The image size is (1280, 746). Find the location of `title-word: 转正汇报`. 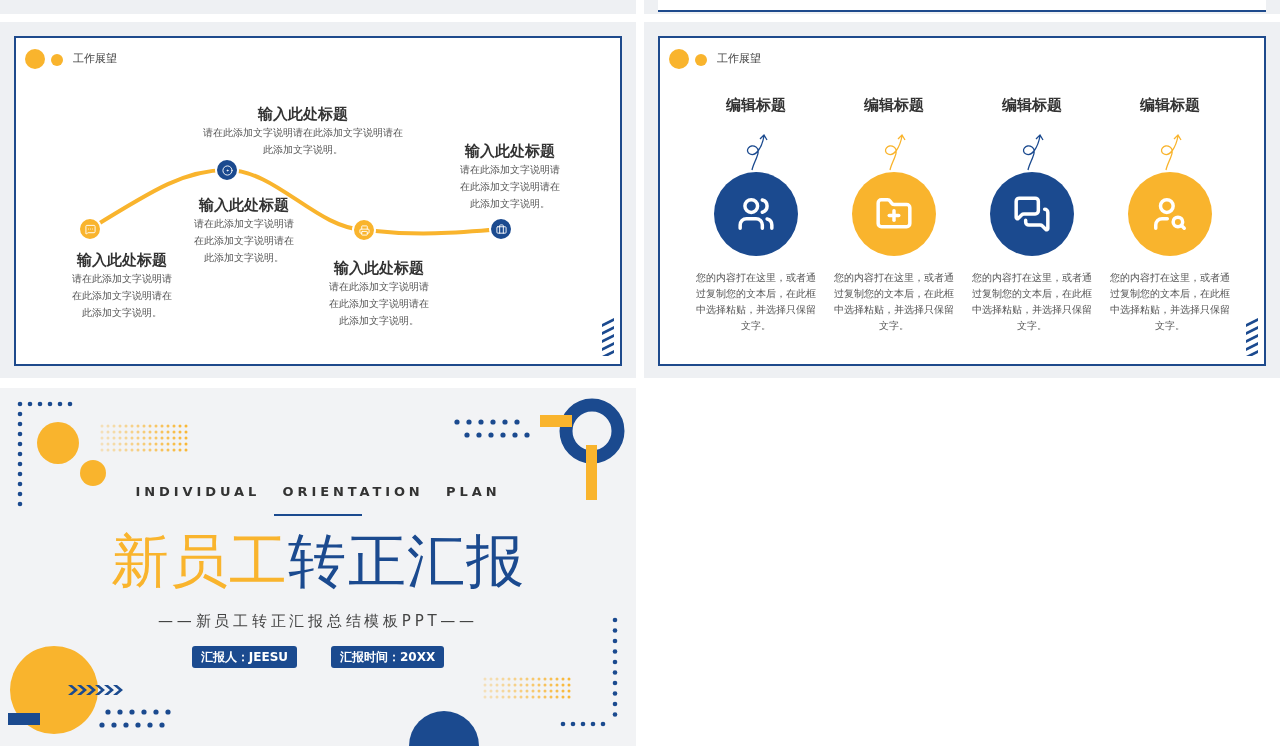

title-word: 转正汇报 is located at coordinates (407, 560).